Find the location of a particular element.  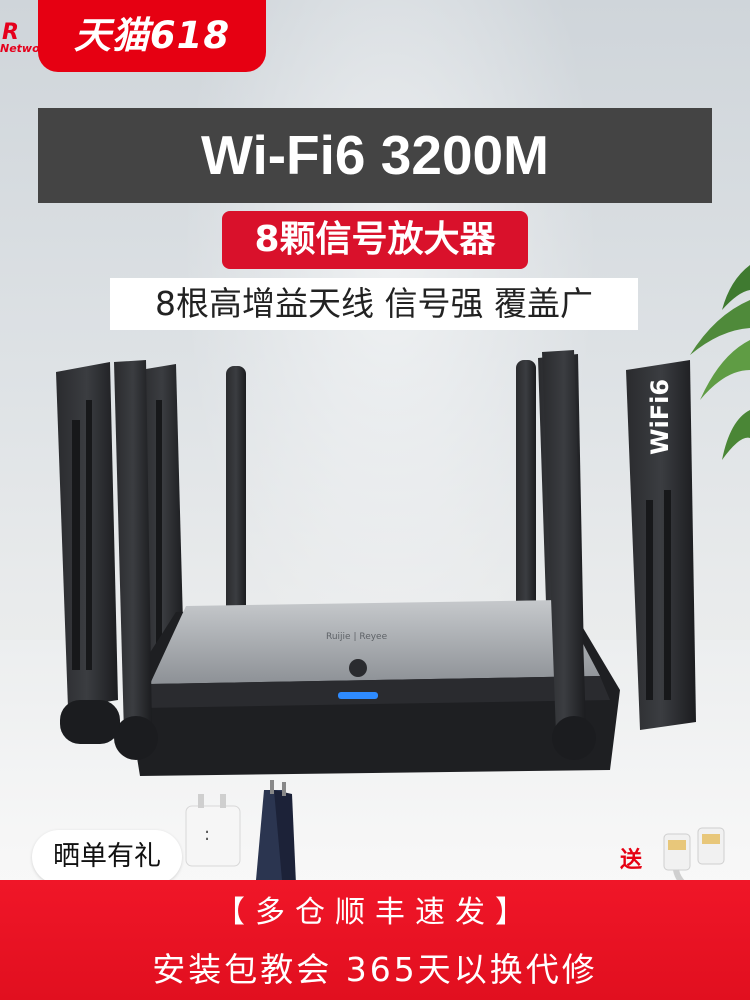

router-lid-print: Ruijie | Reyee is located at coordinates (357, 637).